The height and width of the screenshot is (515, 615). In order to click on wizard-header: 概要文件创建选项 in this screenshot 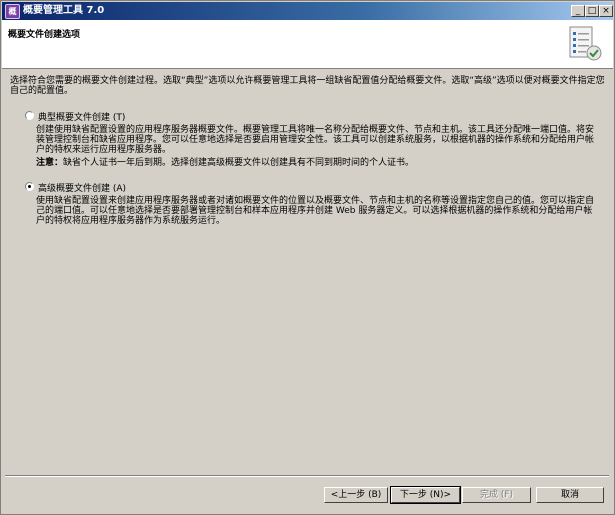, I will do `click(307, 44)`.